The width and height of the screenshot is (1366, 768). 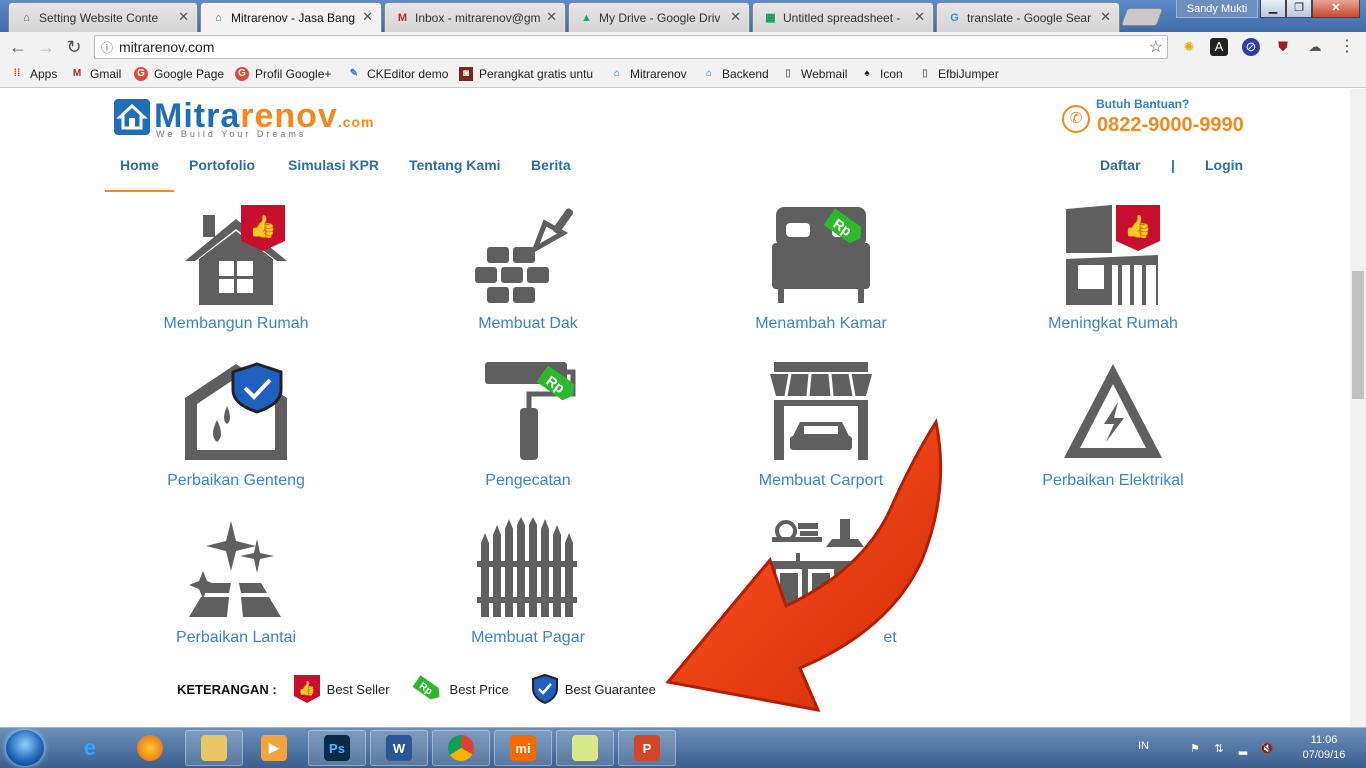 I want to click on info-icon: ⓘ, so click(x=107, y=47).